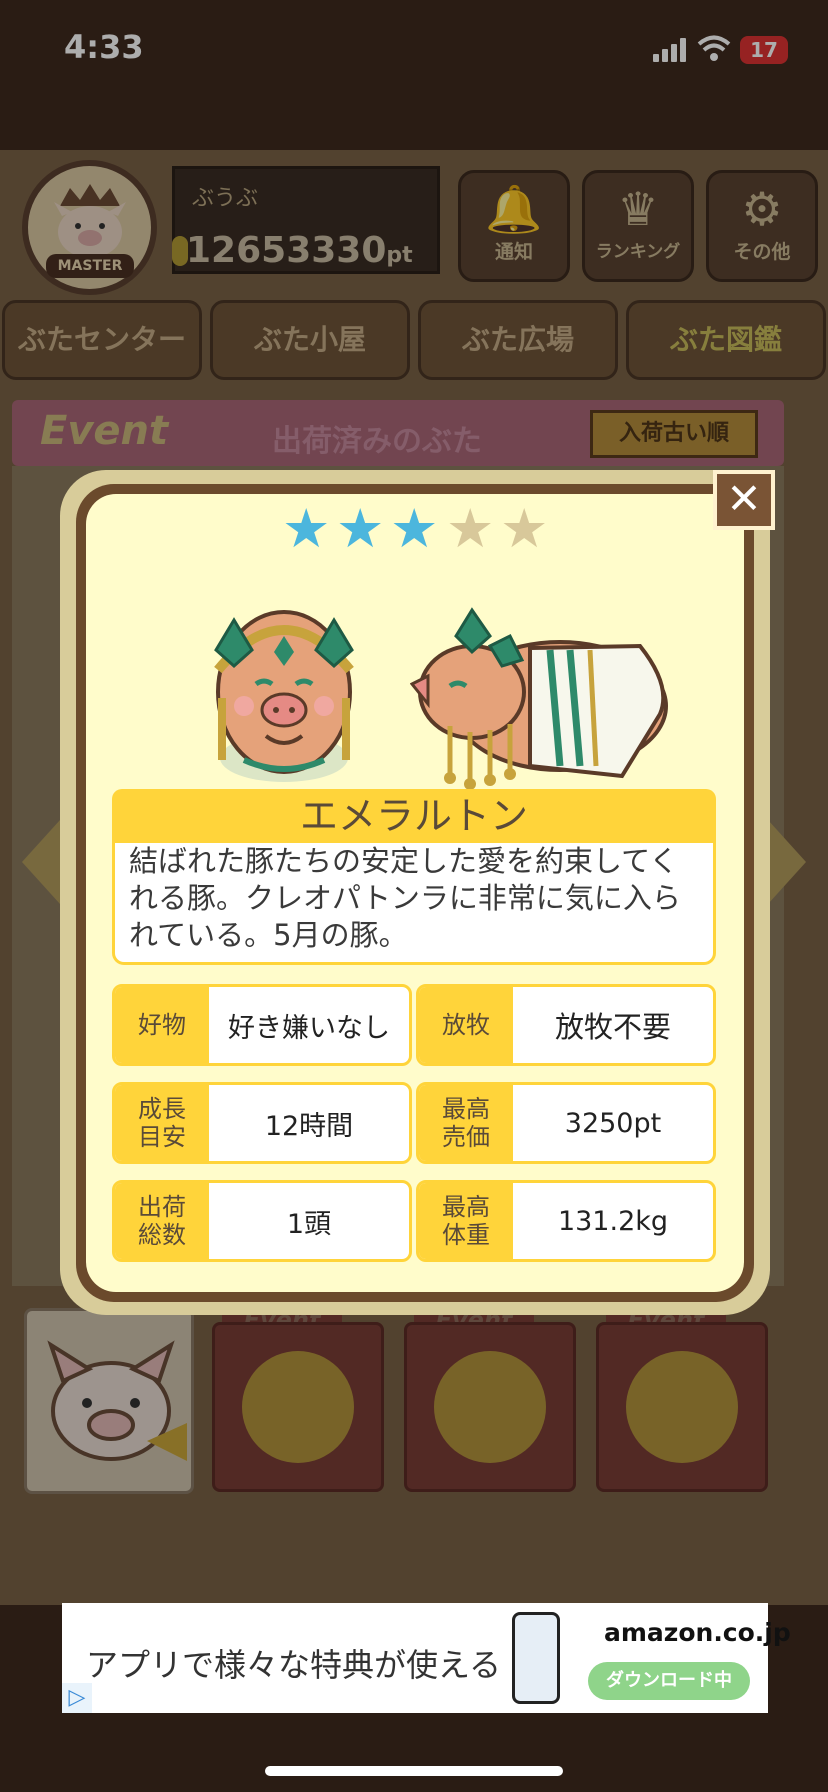  Describe the element at coordinates (536, 1658) in the screenshot. I see `ad-phone-image` at that location.